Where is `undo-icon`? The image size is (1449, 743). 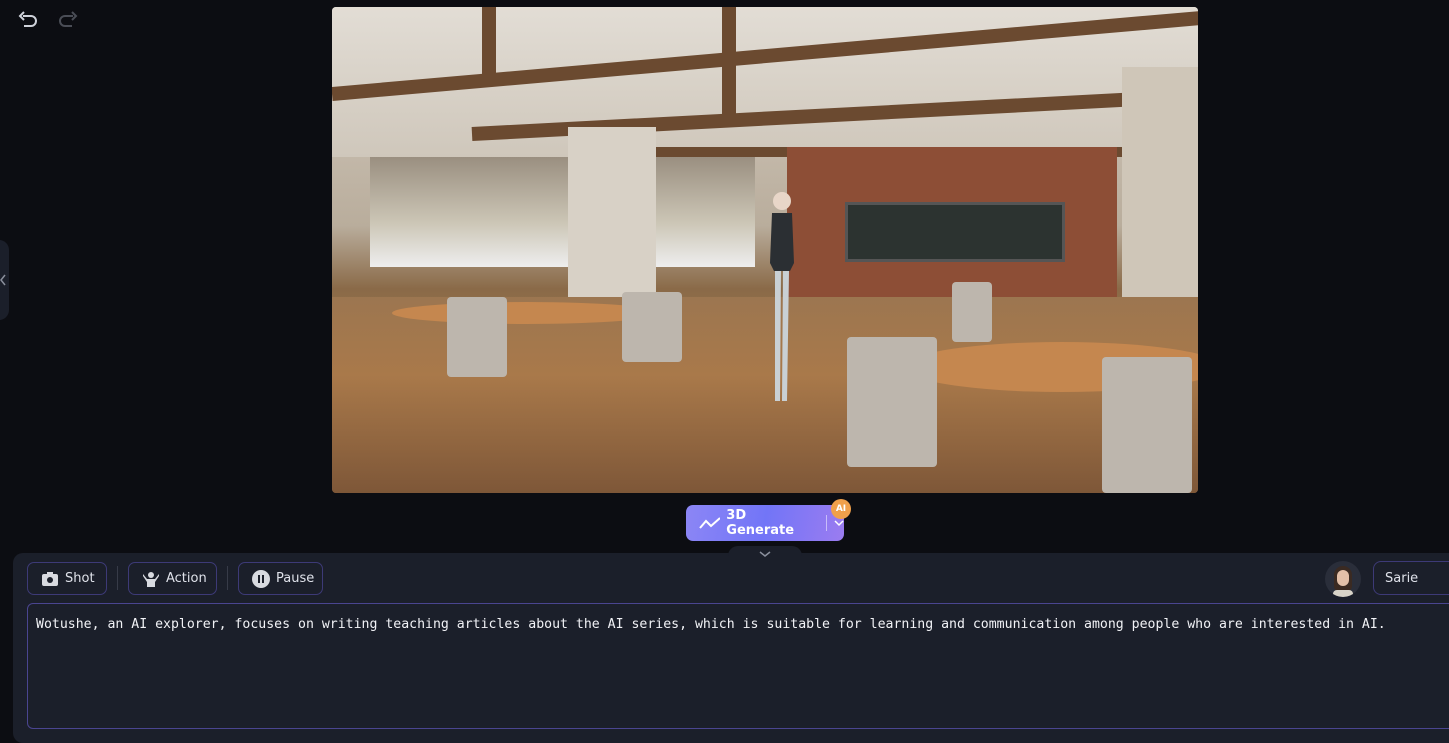
undo-icon is located at coordinates (28, 21).